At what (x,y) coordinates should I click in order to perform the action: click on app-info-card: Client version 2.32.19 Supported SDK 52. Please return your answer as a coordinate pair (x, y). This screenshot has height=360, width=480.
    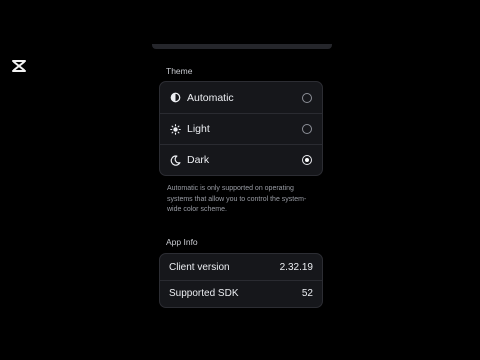
    Looking at the image, I should click on (241, 280).